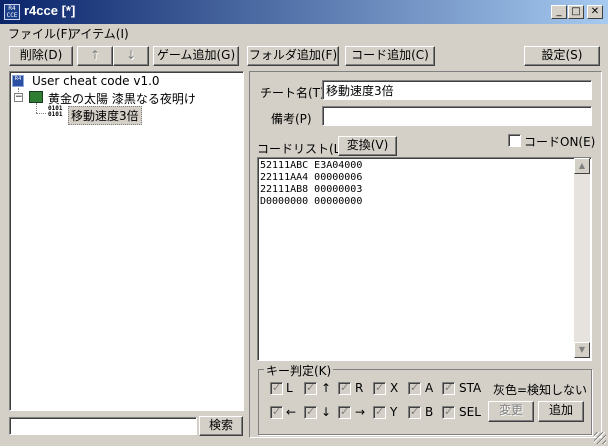 Image resolution: width=608 pixels, height=446 pixels. What do you see at coordinates (326, 388) in the screenshot?
I see `key-up-label: ↑` at bounding box center [326, 388].